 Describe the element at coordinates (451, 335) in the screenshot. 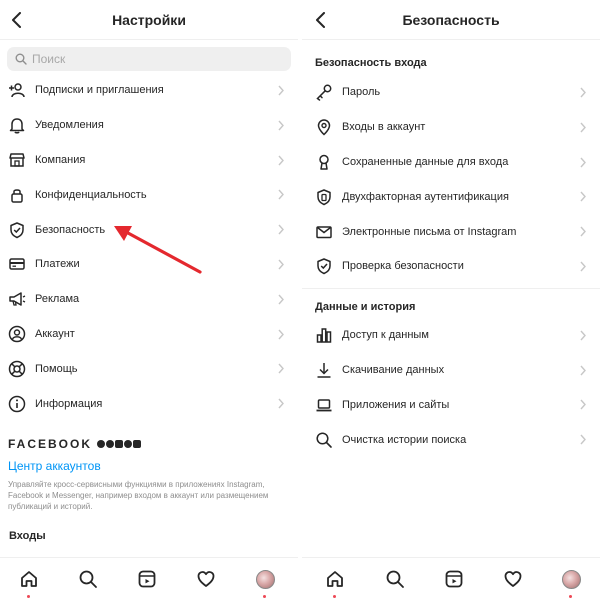

I see `security-item-access-data: Доступ к данным` at that location.